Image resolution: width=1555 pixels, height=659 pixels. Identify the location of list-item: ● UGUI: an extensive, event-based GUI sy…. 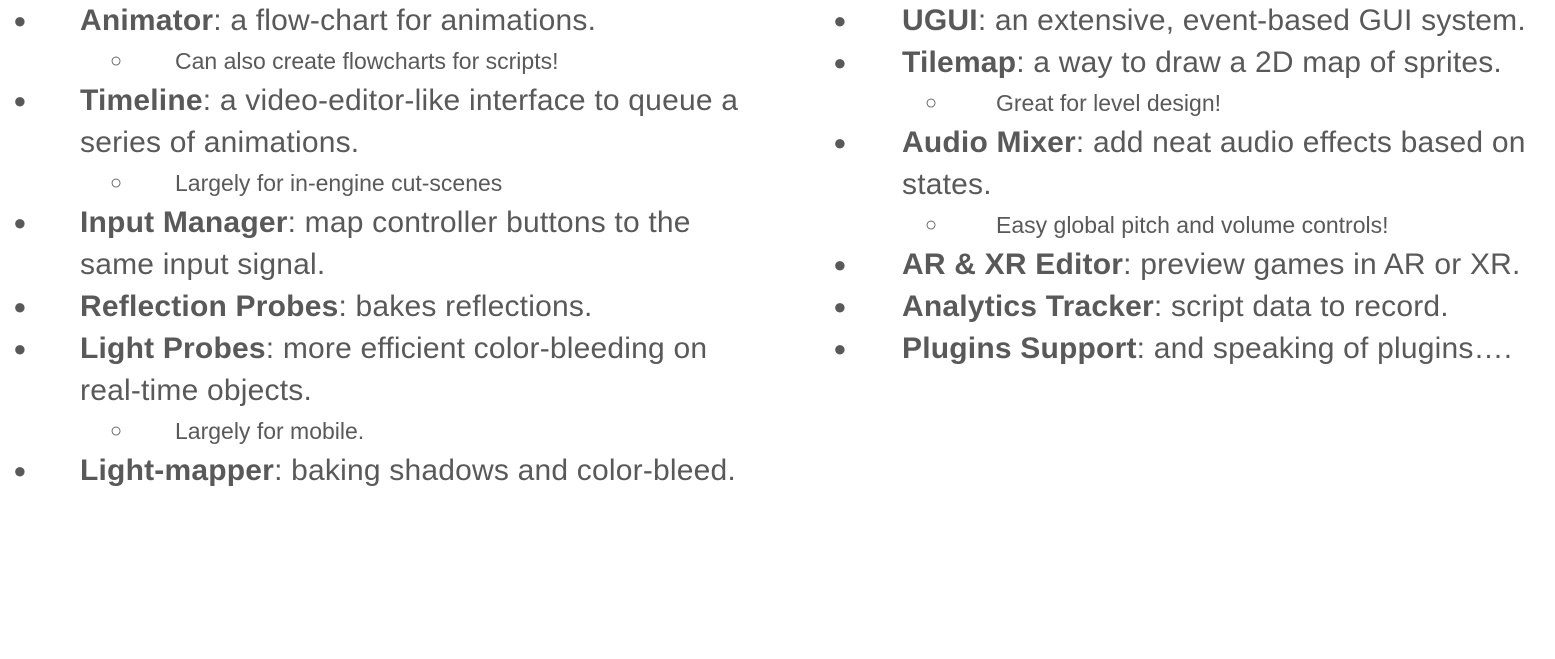
(1189, 21).